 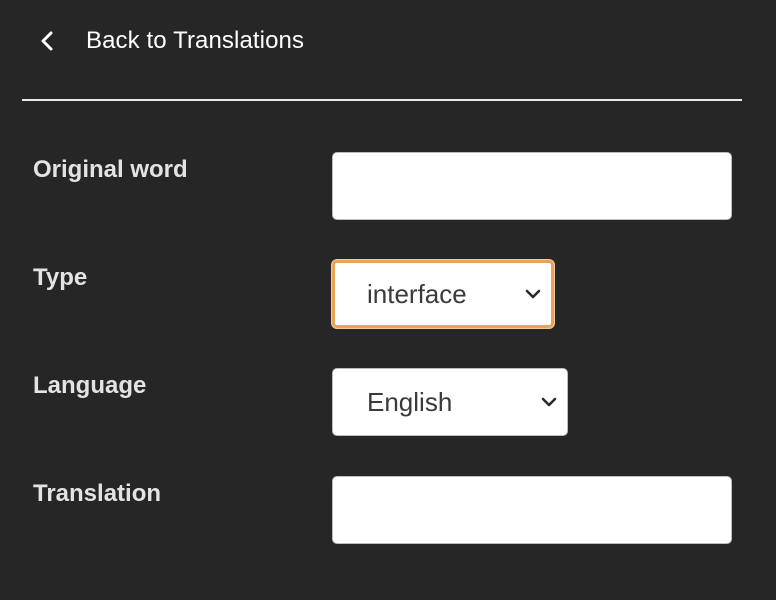 What do you see at coordinates (532, 510) in the screenshot?
I see `translation-input` at bounding box center [532, 510].